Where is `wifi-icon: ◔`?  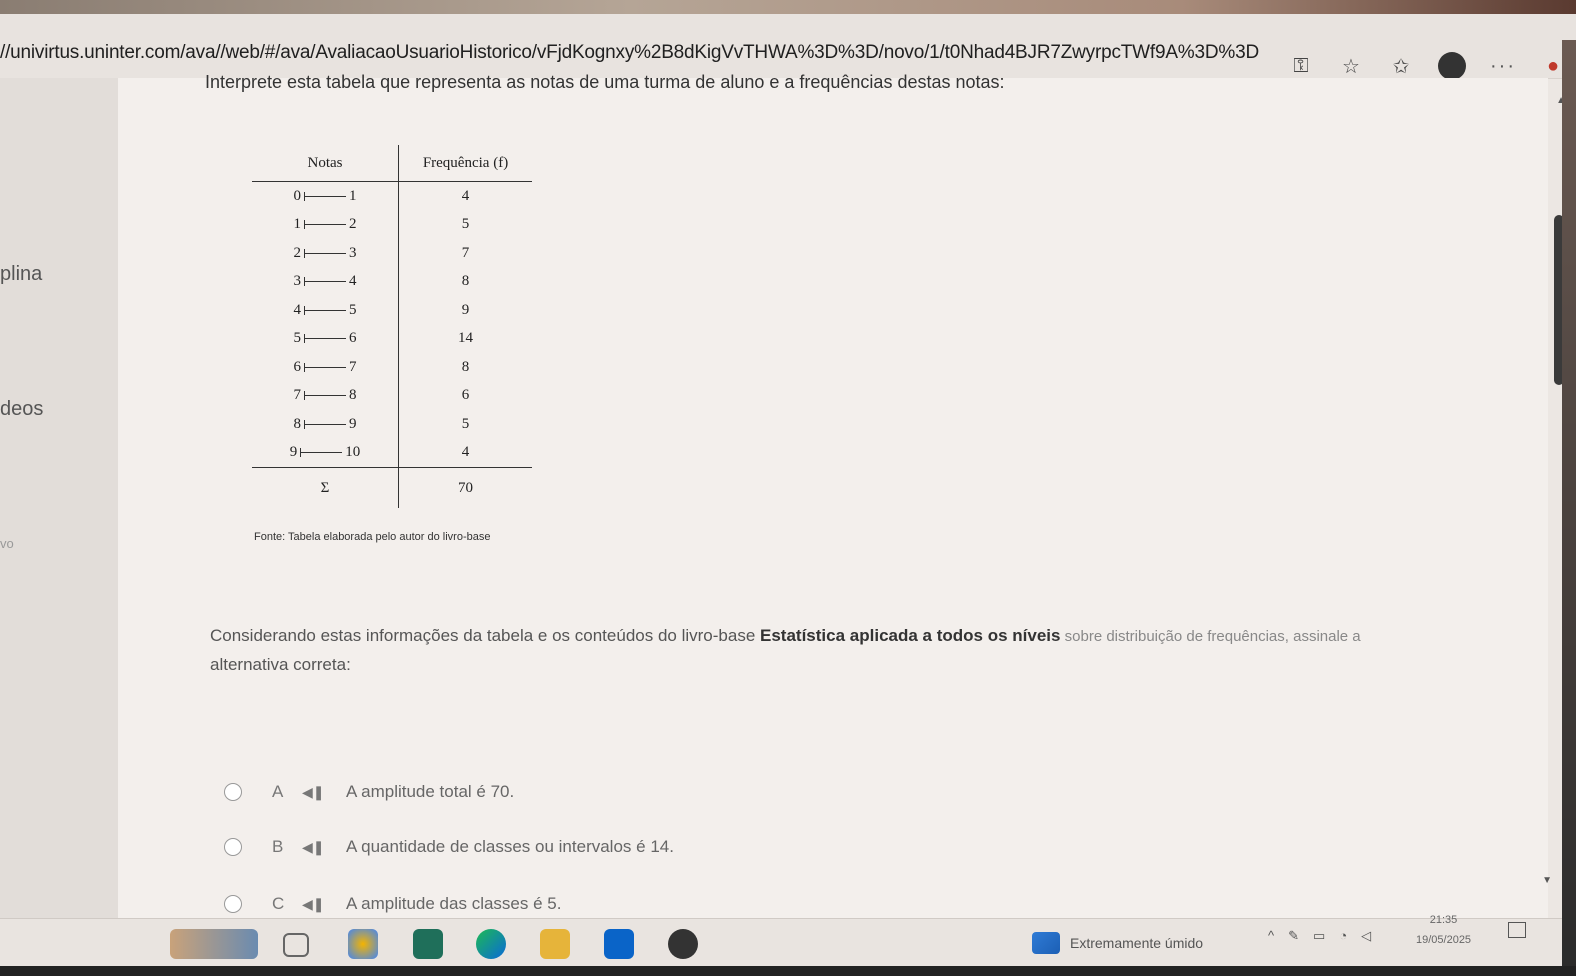 wifi-icon: ◔ is located at coordinates (1343, 936).